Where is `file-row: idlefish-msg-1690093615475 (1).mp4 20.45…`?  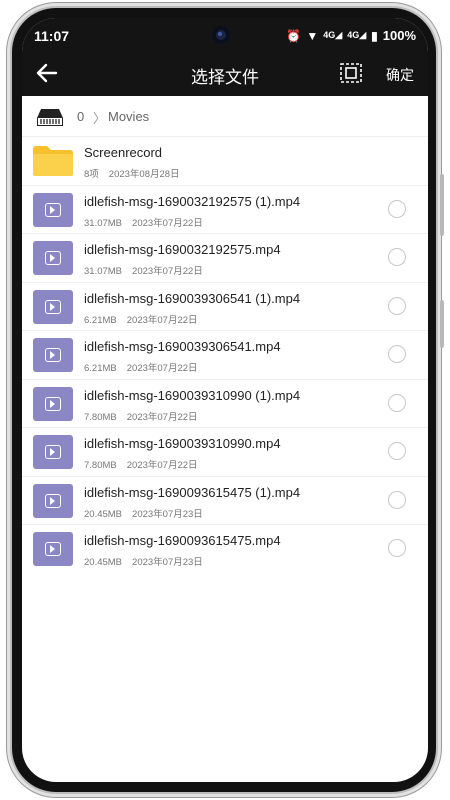 file-row: idlefish-msg-1690093615475 (1).mp4 20.45… is located at coordinates (225, 501).